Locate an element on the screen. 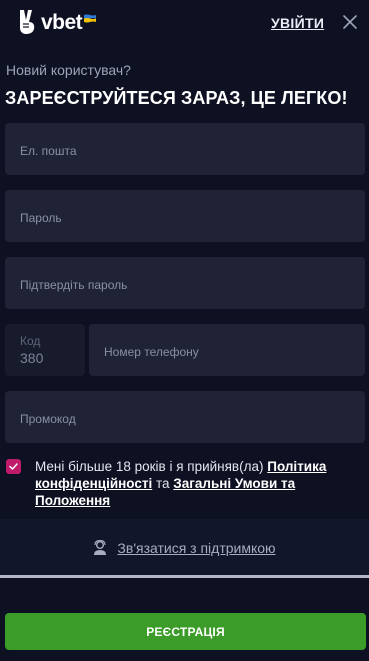 Image resolution: width=369 pixels, height=661 pixels. phone-field: Номер телефону is located at coordinates (227, 350).